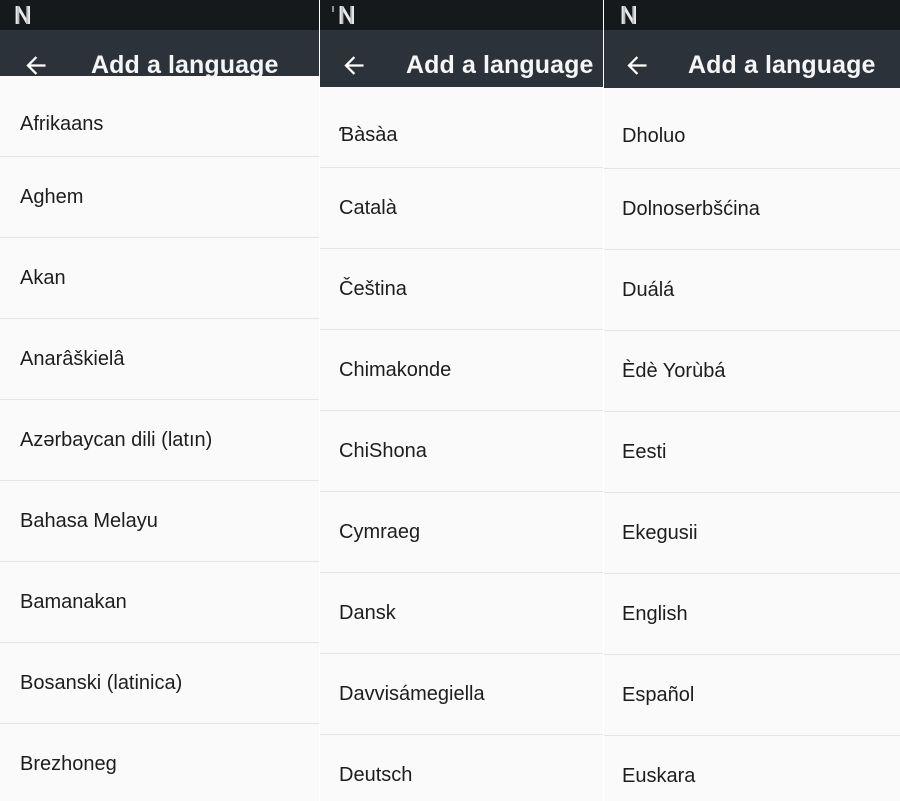 Image resolution: width=900 pixels, height=801 pixels. I want to click on list-item: Deutsch, so click(461, 768).